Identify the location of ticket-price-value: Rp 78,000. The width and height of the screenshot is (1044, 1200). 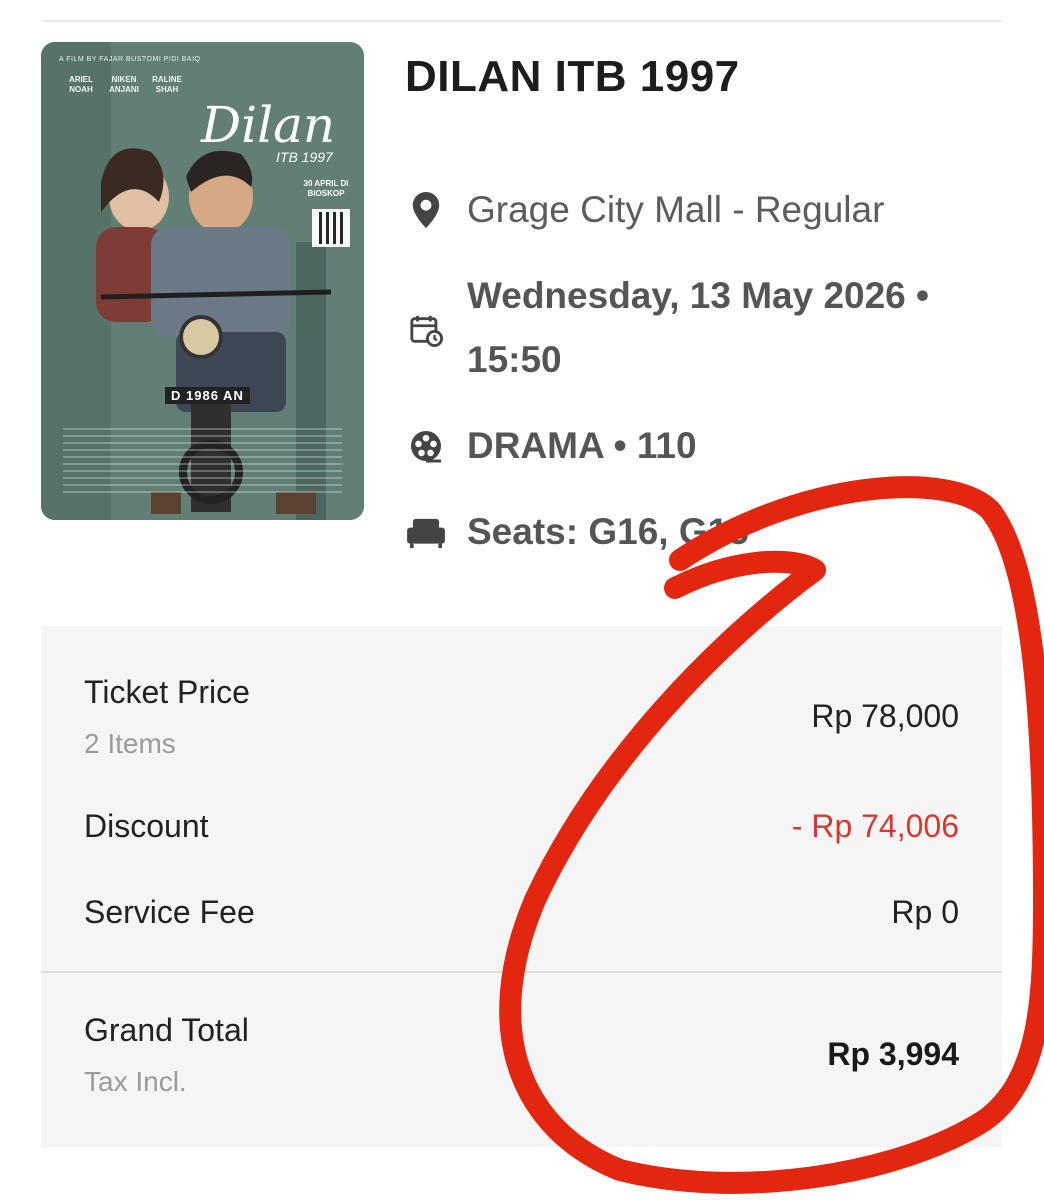
(885, 716).